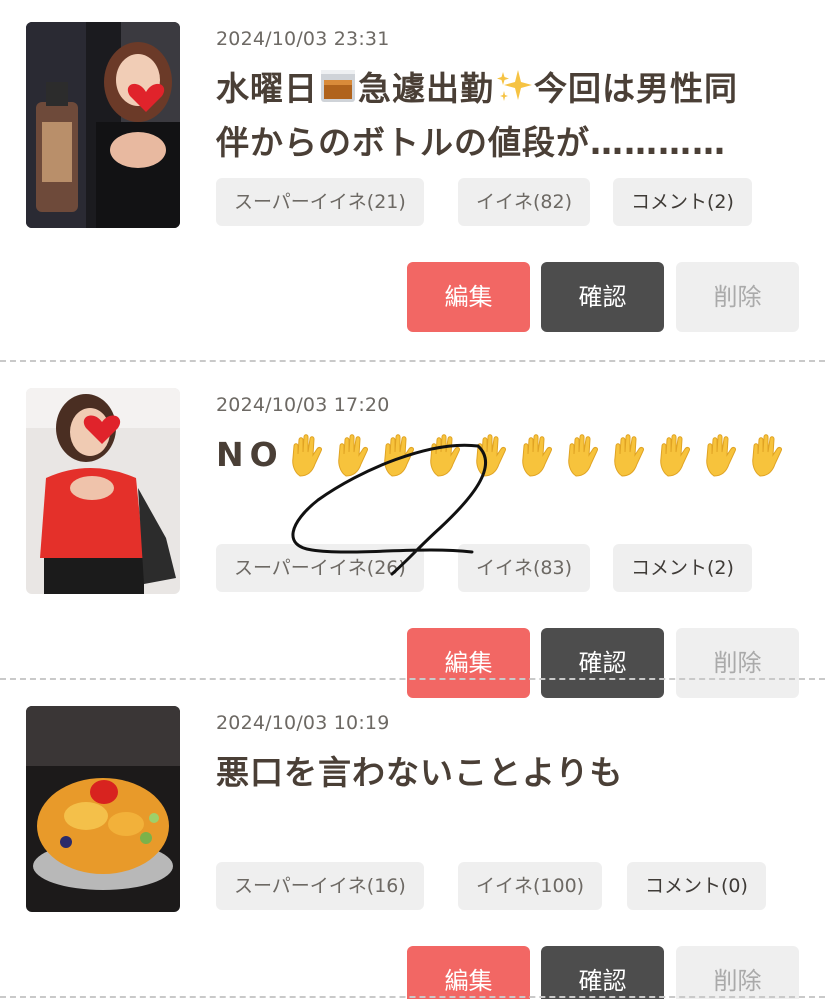  I want to click on super-like-chip: スーパーイイネ(26), so click(320, 568).